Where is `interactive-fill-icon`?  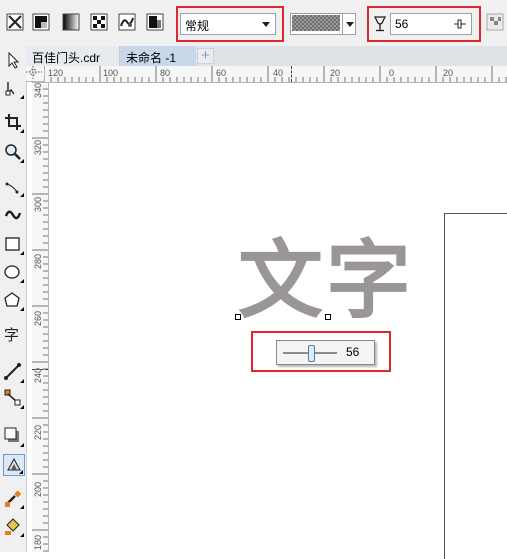
interactive-fill-icon is located at coordinates (14, 527).